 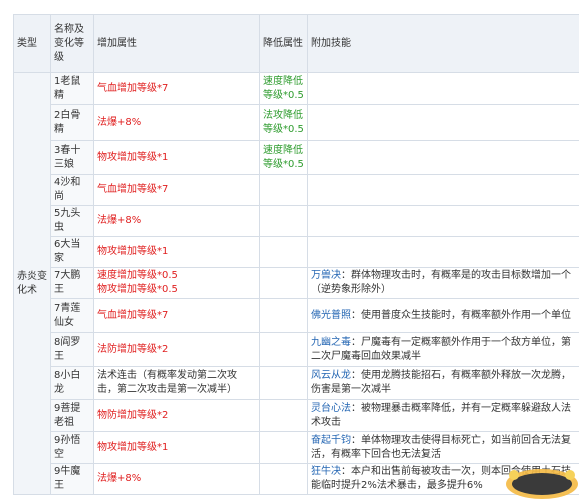 I want to click on name-cell: 9牛魔王, so click(x=72, y=479).